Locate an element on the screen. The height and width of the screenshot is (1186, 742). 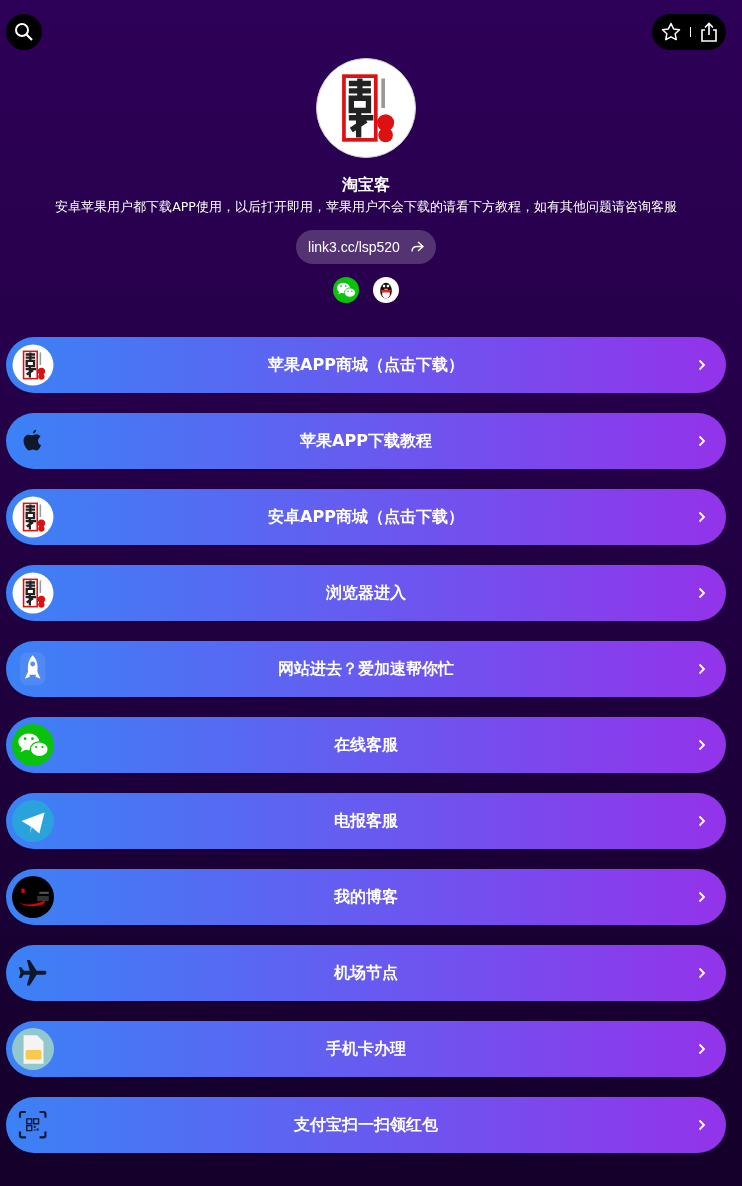
share-icon is located at coordinates (708, 32).